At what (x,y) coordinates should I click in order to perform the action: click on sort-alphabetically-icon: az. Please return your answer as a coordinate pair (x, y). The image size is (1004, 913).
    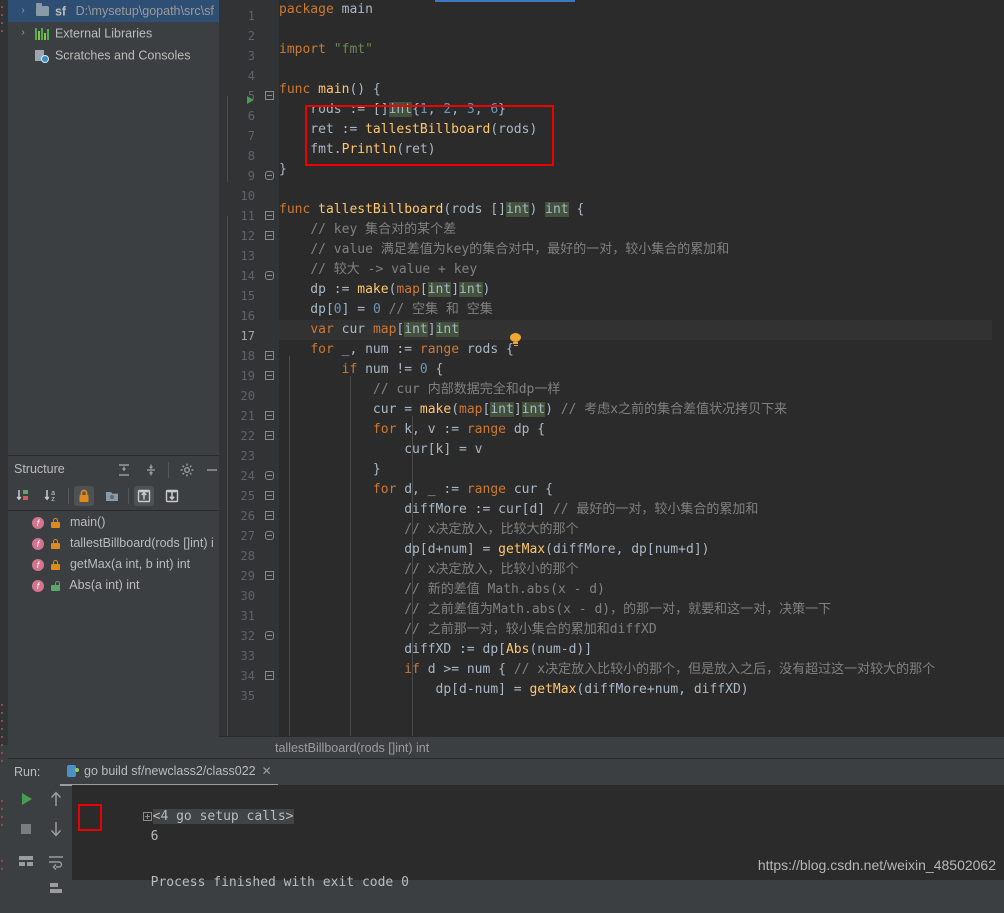
    Looking at the image, I should click on (52, 496).